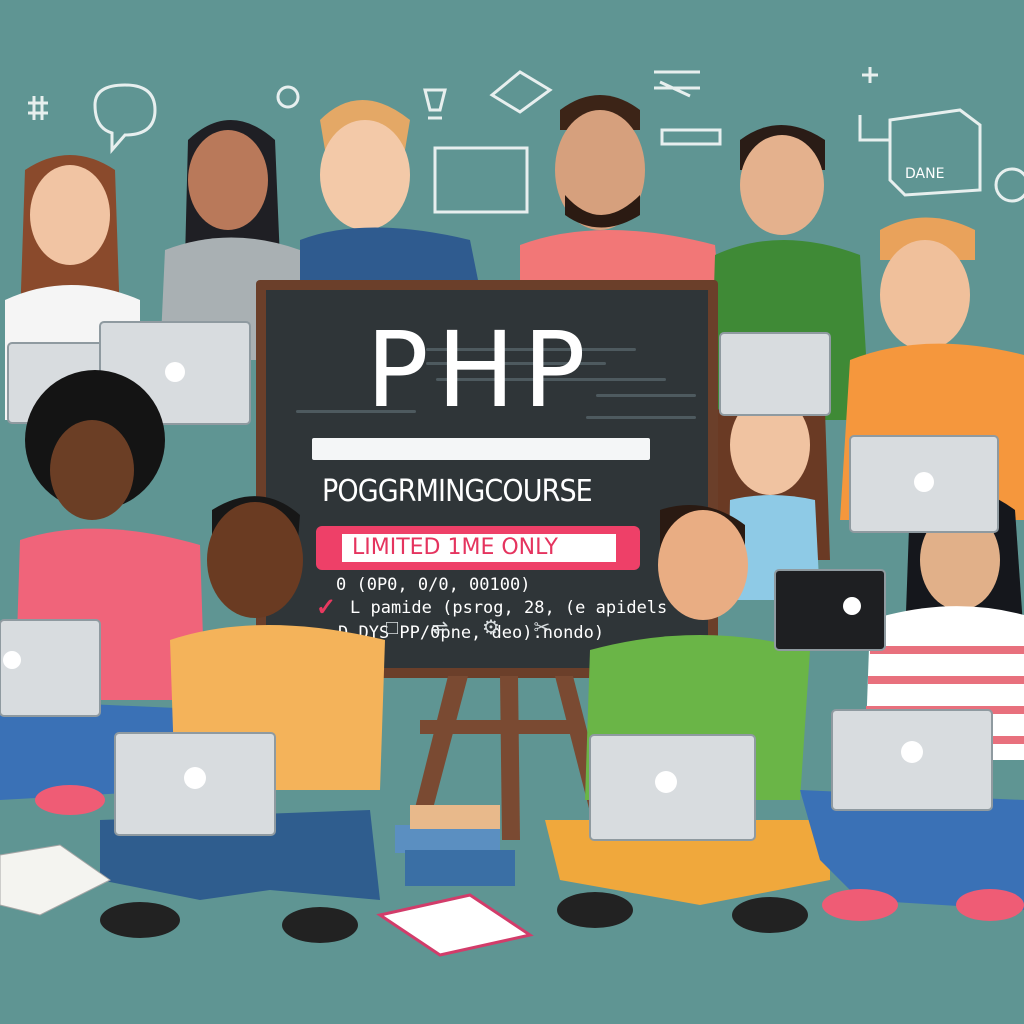 Image resolution: width=1024 pixels, height=1024 pixels. Describe the element at coordinates (529, 864) in the screenshot. I see `shoes` at that location.